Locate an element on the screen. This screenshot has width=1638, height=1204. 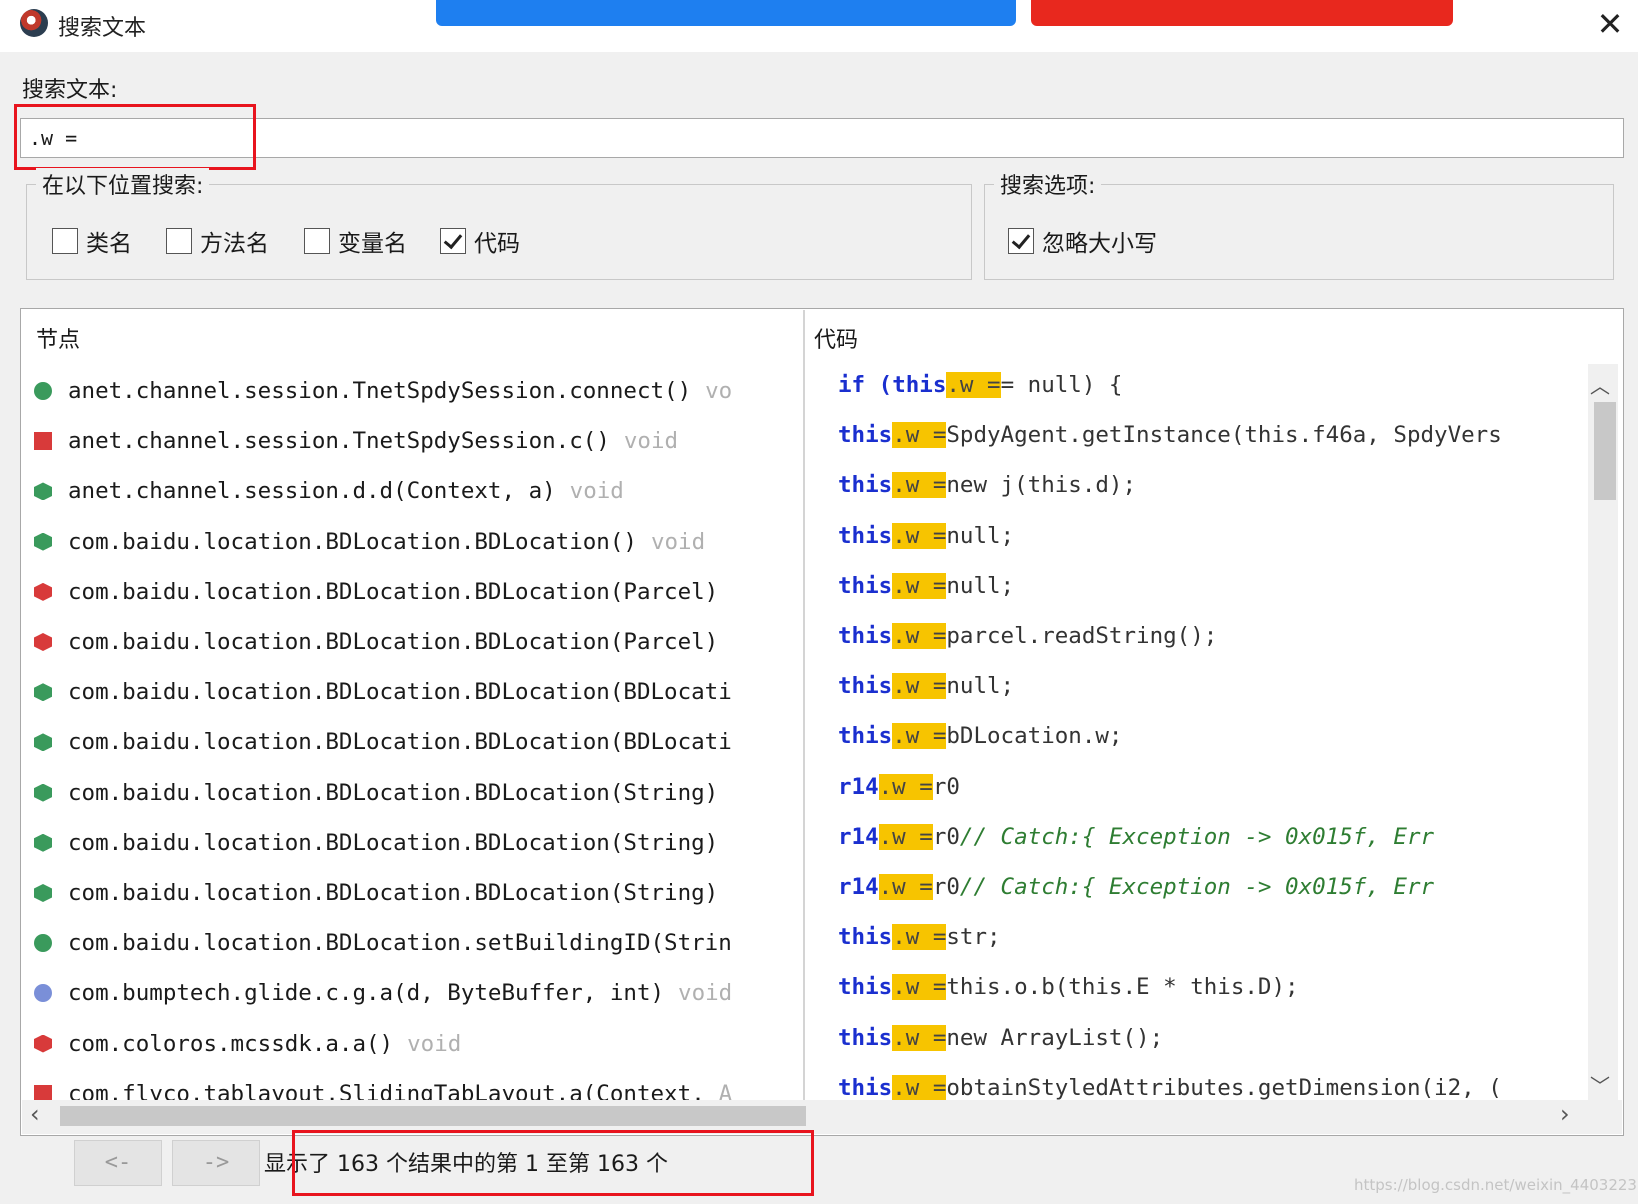
checkbox-class-name: 类名 is located at coordinates (92, 241).